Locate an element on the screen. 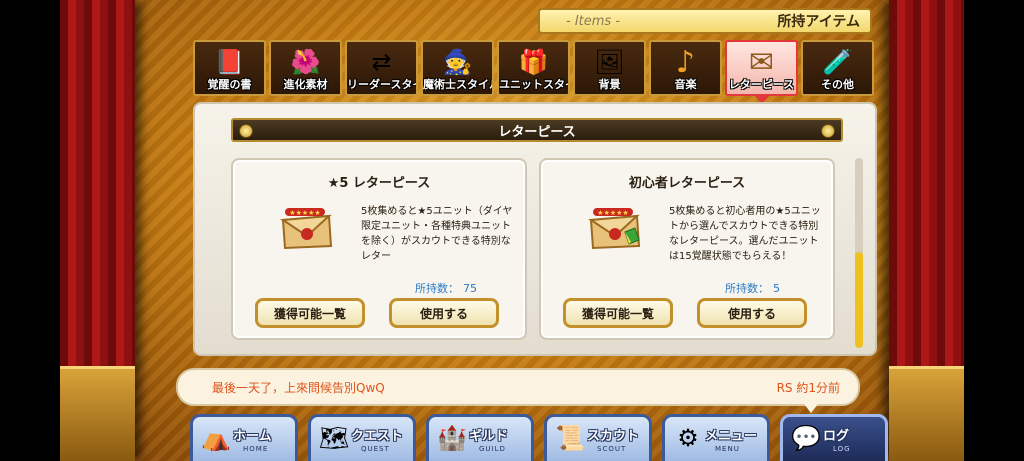  letterbox-left is located at coordinates (30, 230).